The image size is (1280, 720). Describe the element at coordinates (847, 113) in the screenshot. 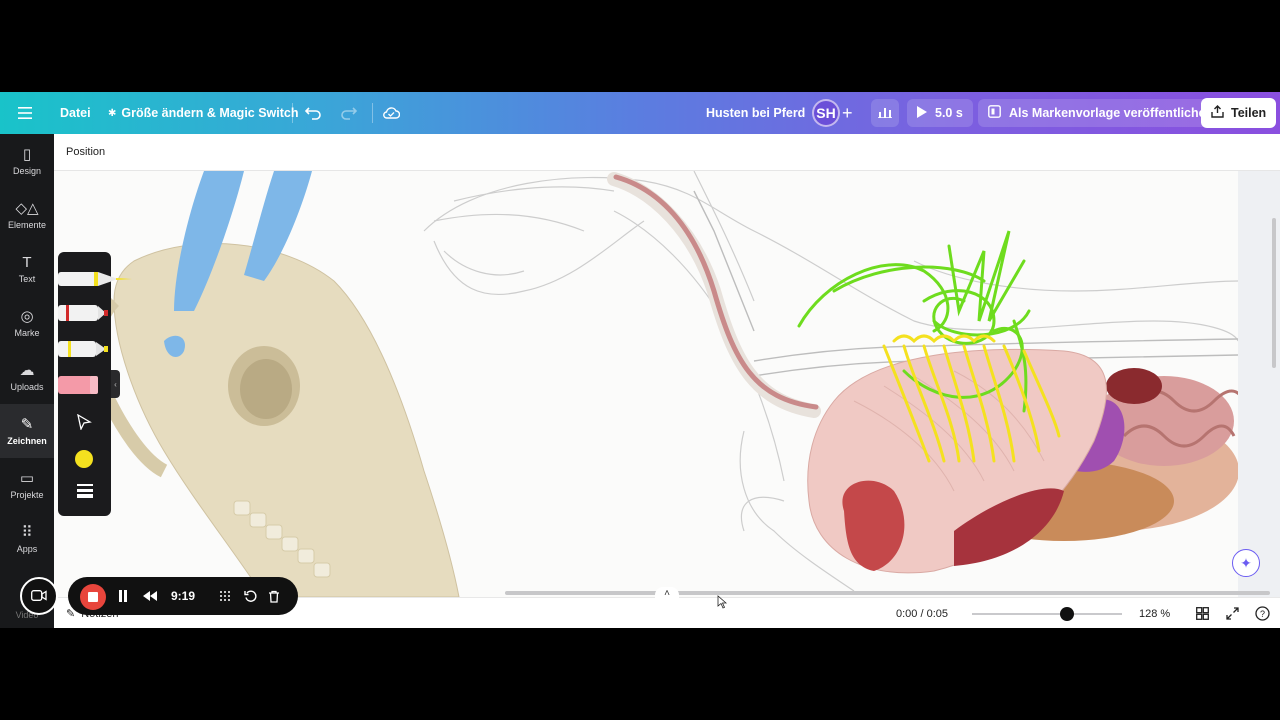

I see `add-collaborator-icon: +` at that location.